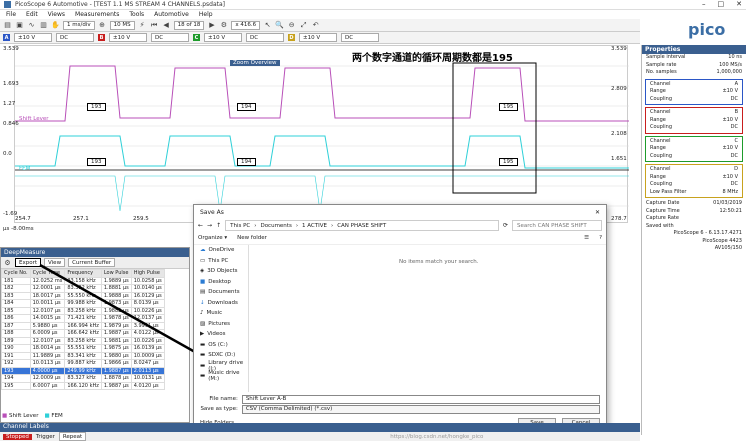 This screenshot has width=746, height=441. I want to click on save-icon: ▣, so click(19, 25).